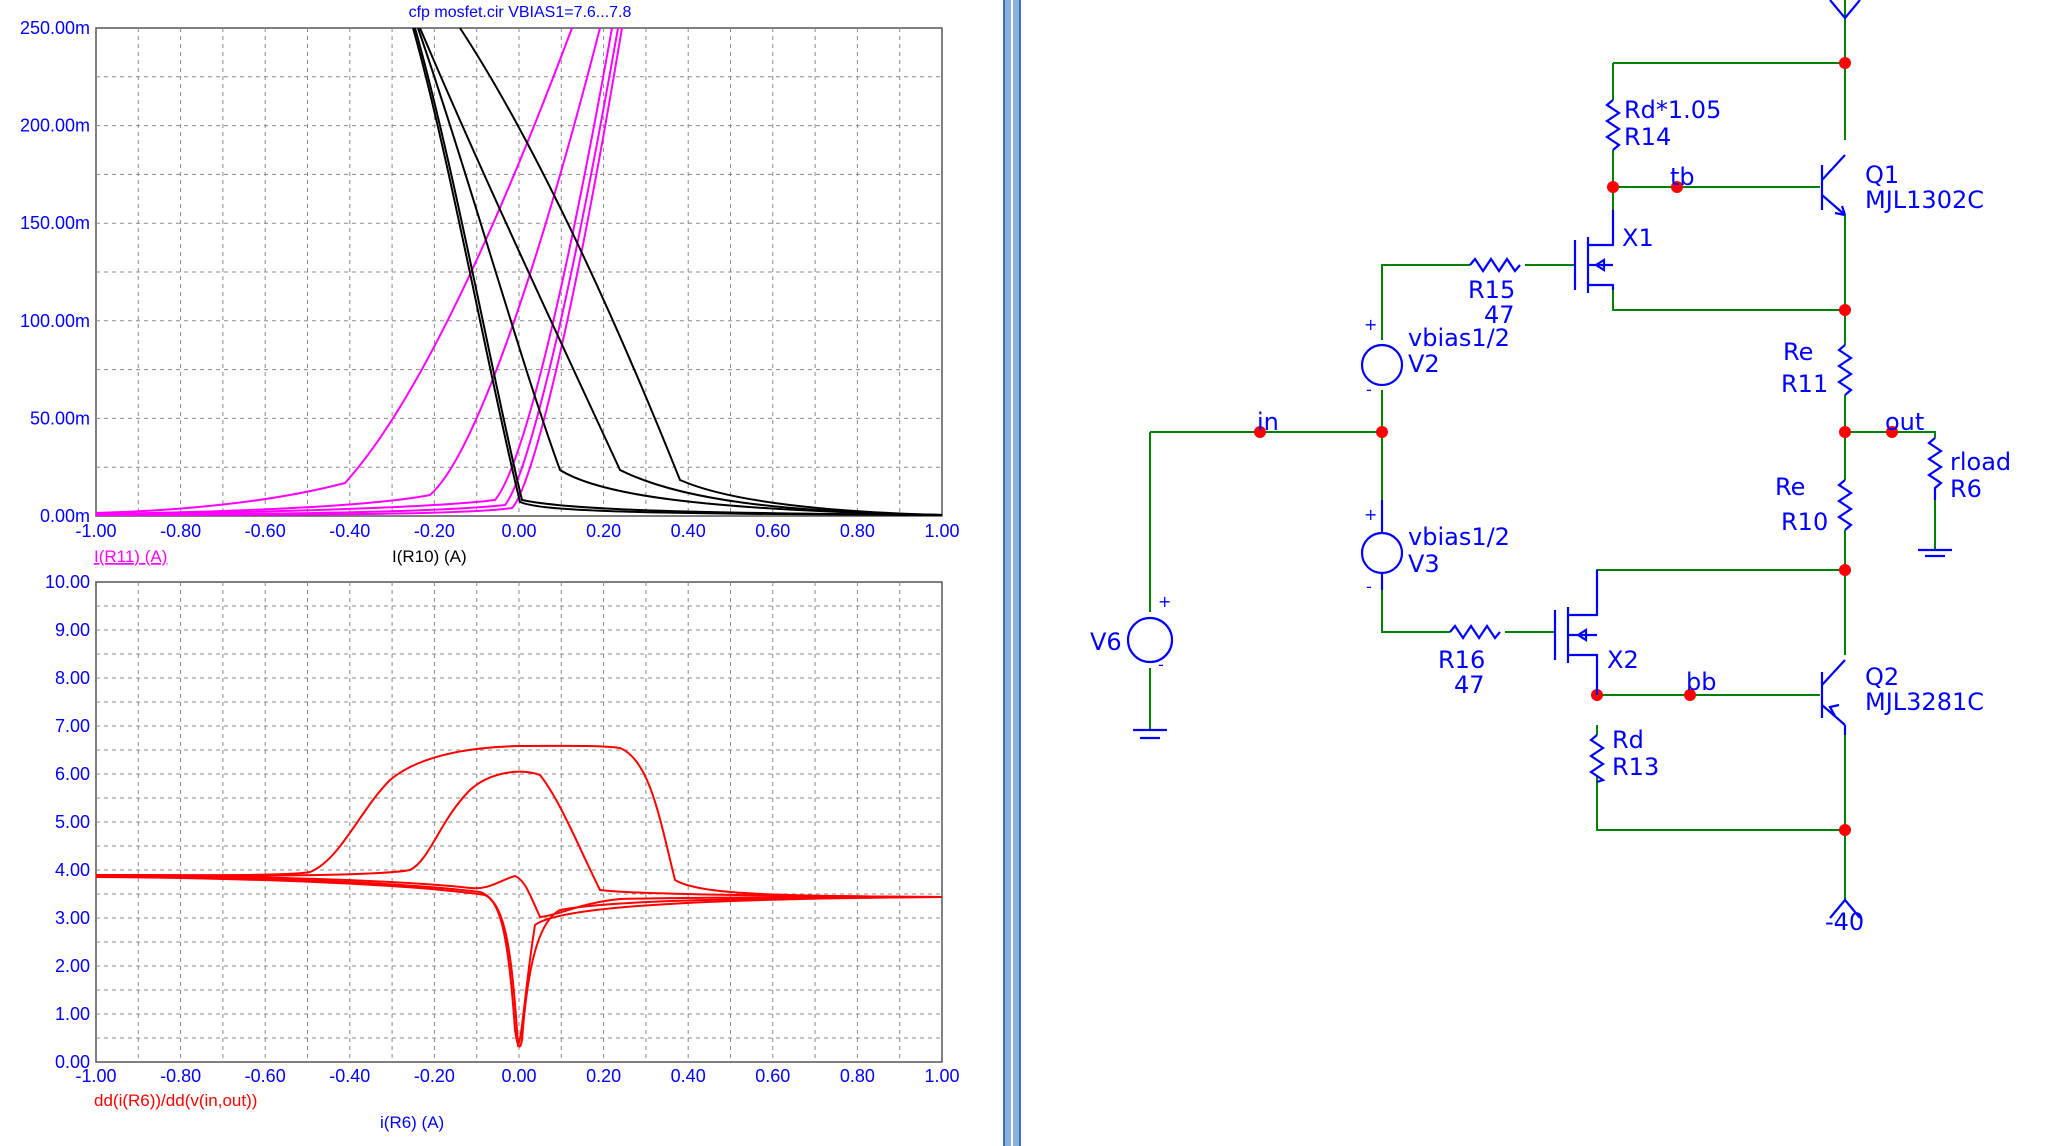  I want to click on v2-source, so click(1382, 365).